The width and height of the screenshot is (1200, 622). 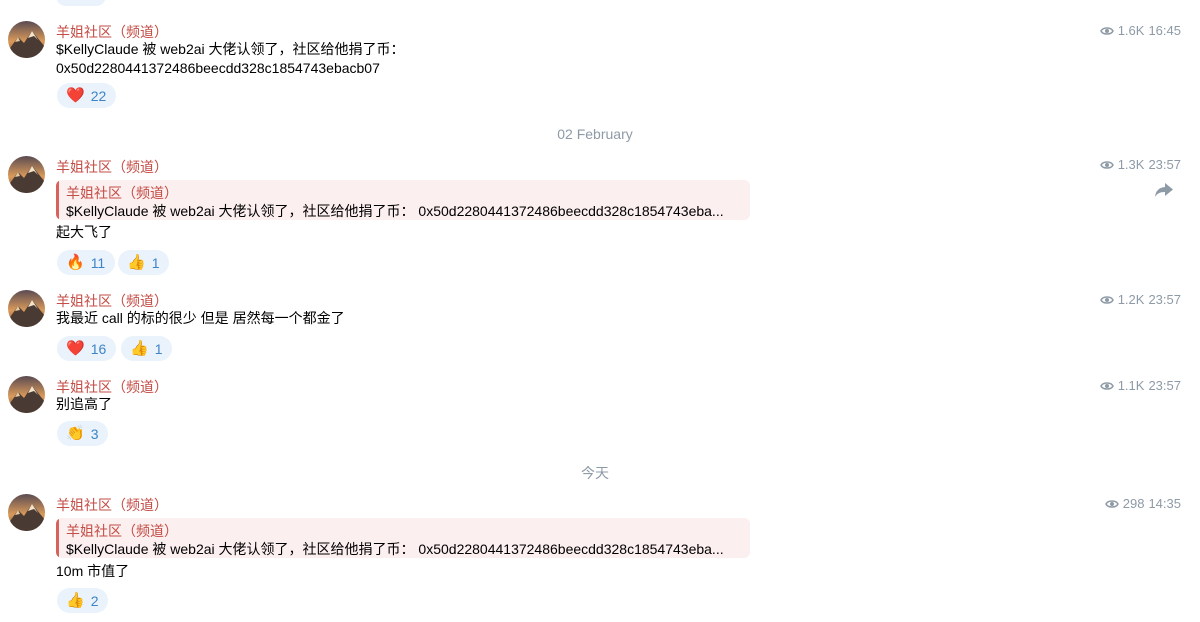 What do you see at coordinates (84, 232) in the screenshot?
I see `message-text: 起大飞了` at bounding box center [84, 232].